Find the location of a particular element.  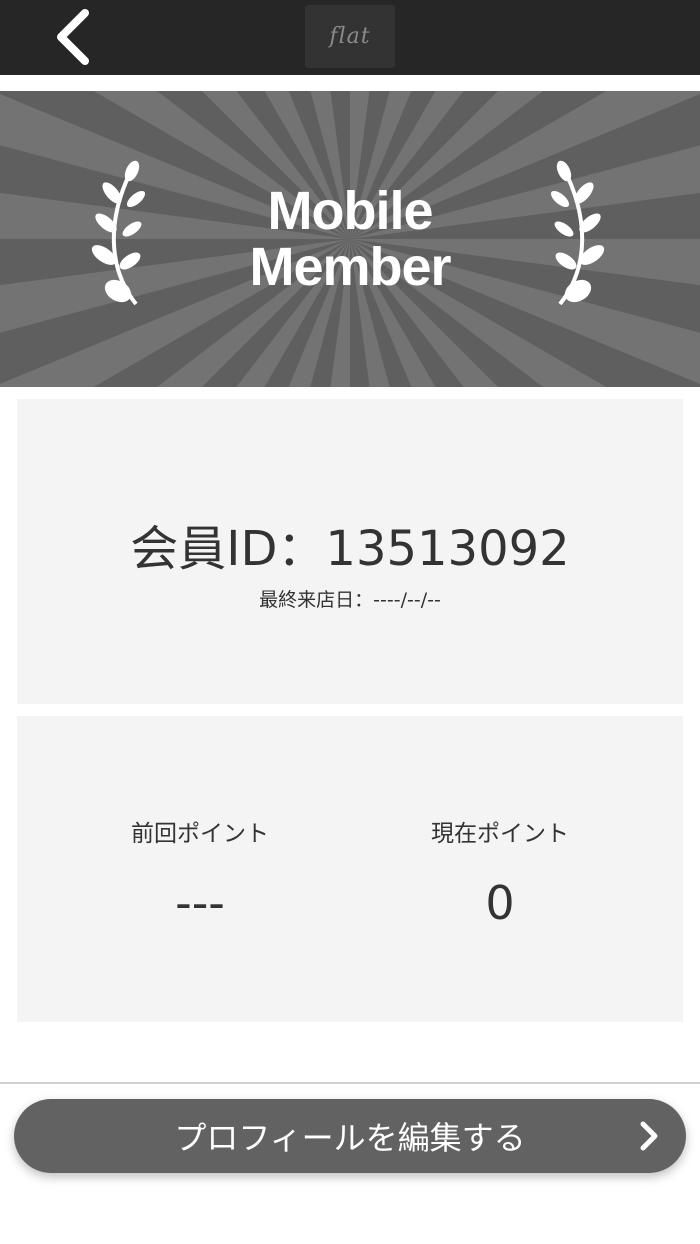

back-button is located at coordinates (73, 37).